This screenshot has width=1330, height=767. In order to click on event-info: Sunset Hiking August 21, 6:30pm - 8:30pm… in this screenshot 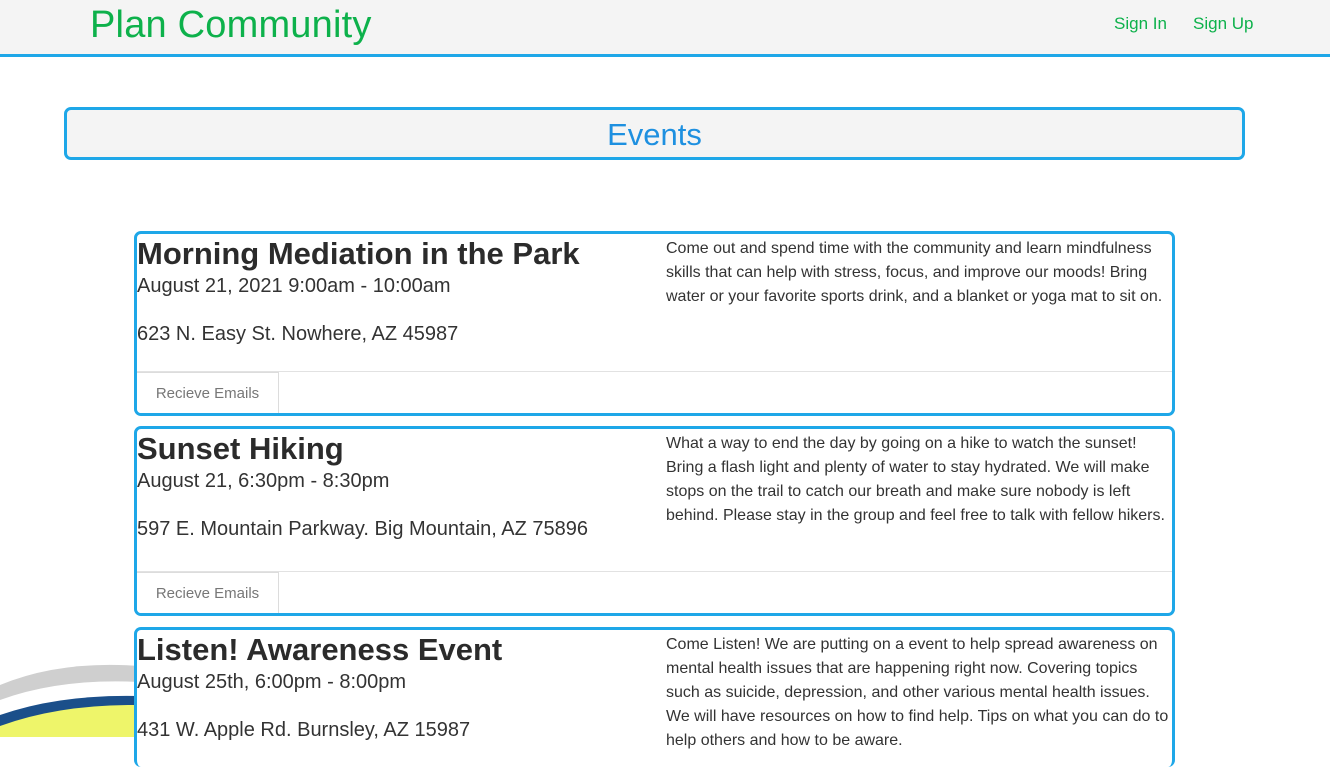, I will do `click(397, 486)`.